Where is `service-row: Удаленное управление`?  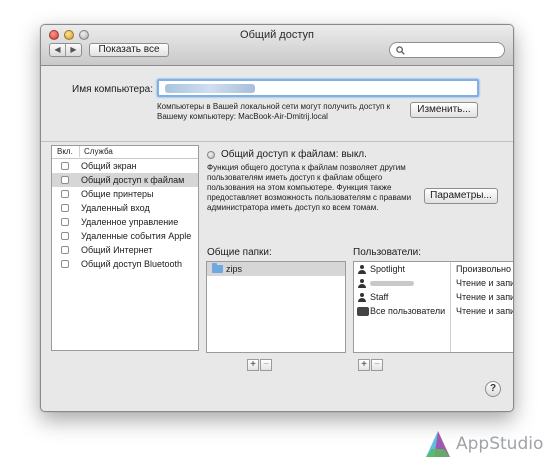
service-row: Удаленное управление is located at coordinates (125, 222).